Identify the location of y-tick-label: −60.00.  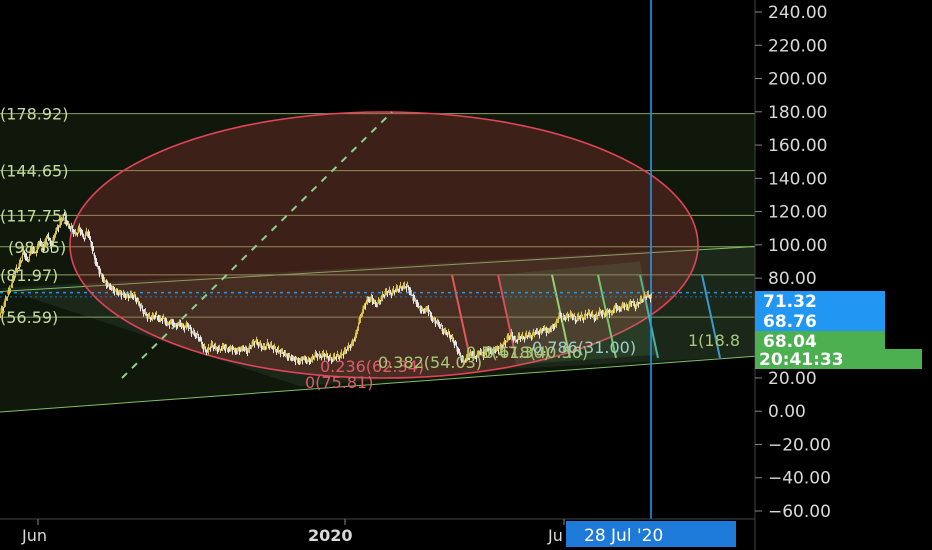
(799, 512).